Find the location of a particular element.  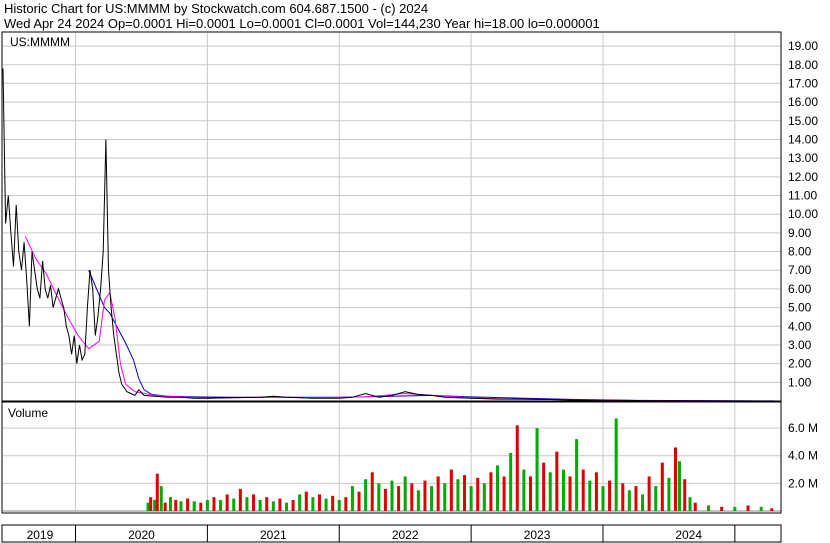

year-label: 2022 is located at coordinates (405, 535).